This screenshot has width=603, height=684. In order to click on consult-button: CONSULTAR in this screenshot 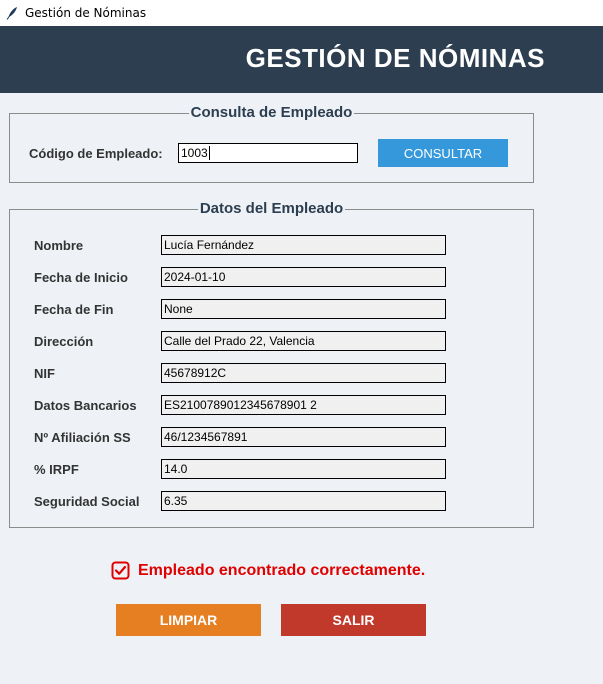, I will do `click(443, 153)`.